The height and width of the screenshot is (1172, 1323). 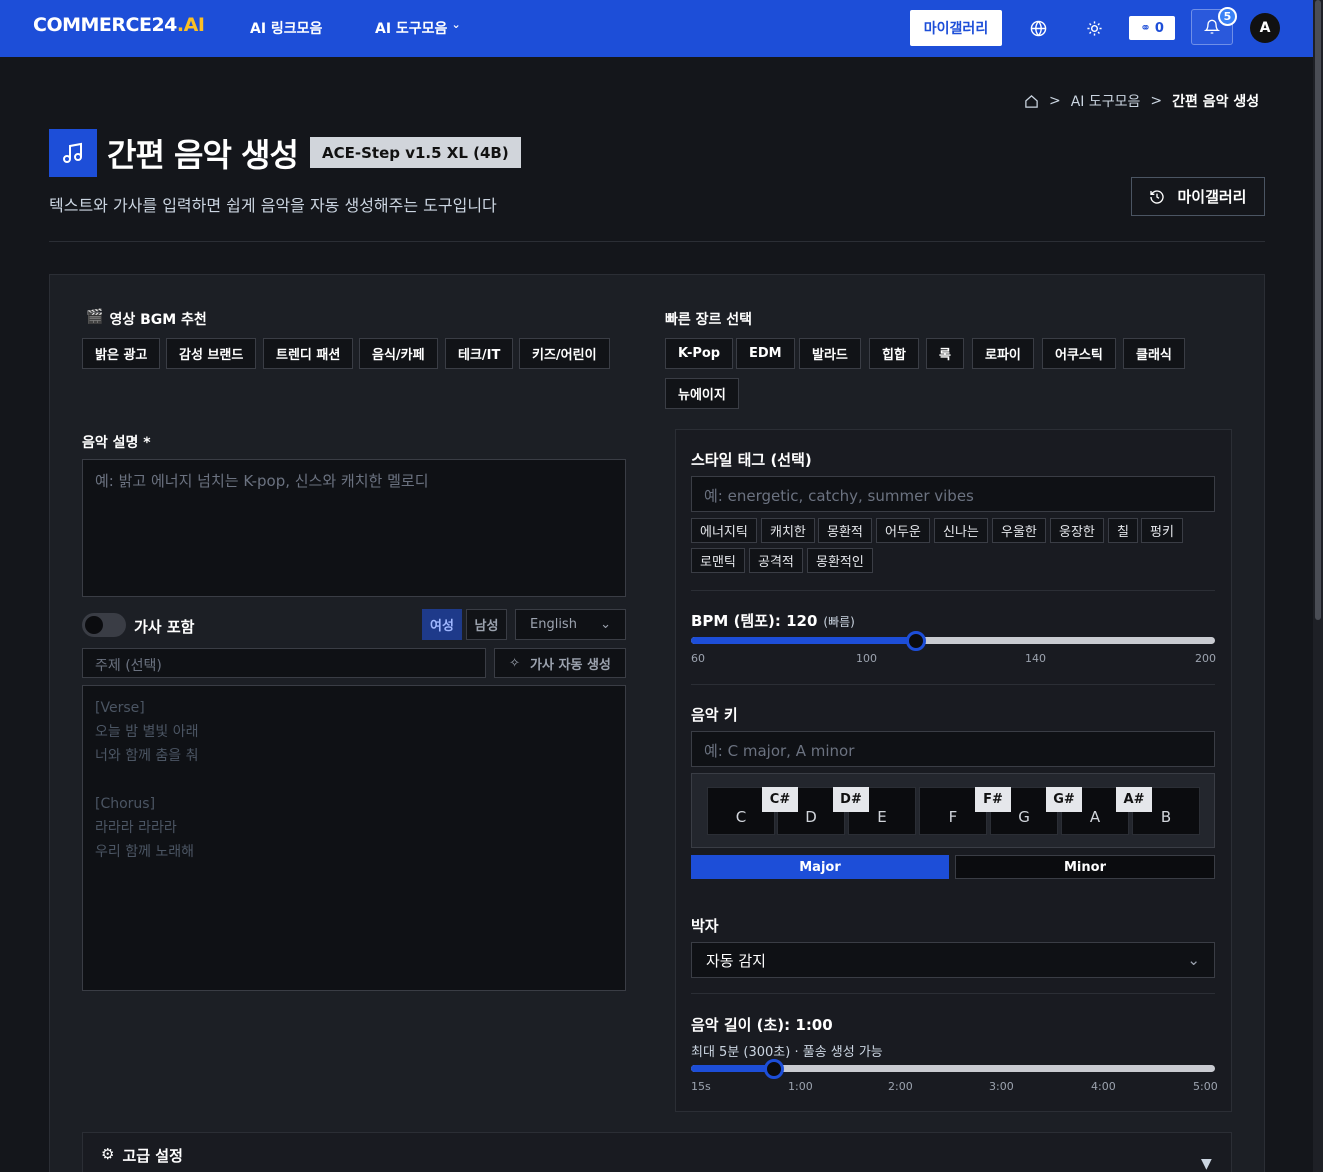 I want to click on notification-count: 5, so click(x=1227, y=16).